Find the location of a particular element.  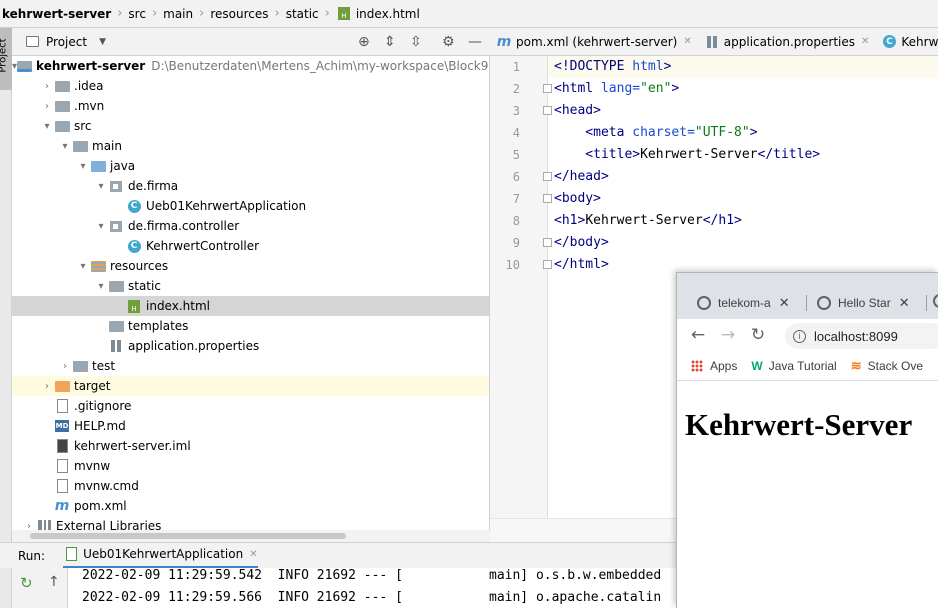

tree-item: ▾ static is located at coordinates (250, 286).